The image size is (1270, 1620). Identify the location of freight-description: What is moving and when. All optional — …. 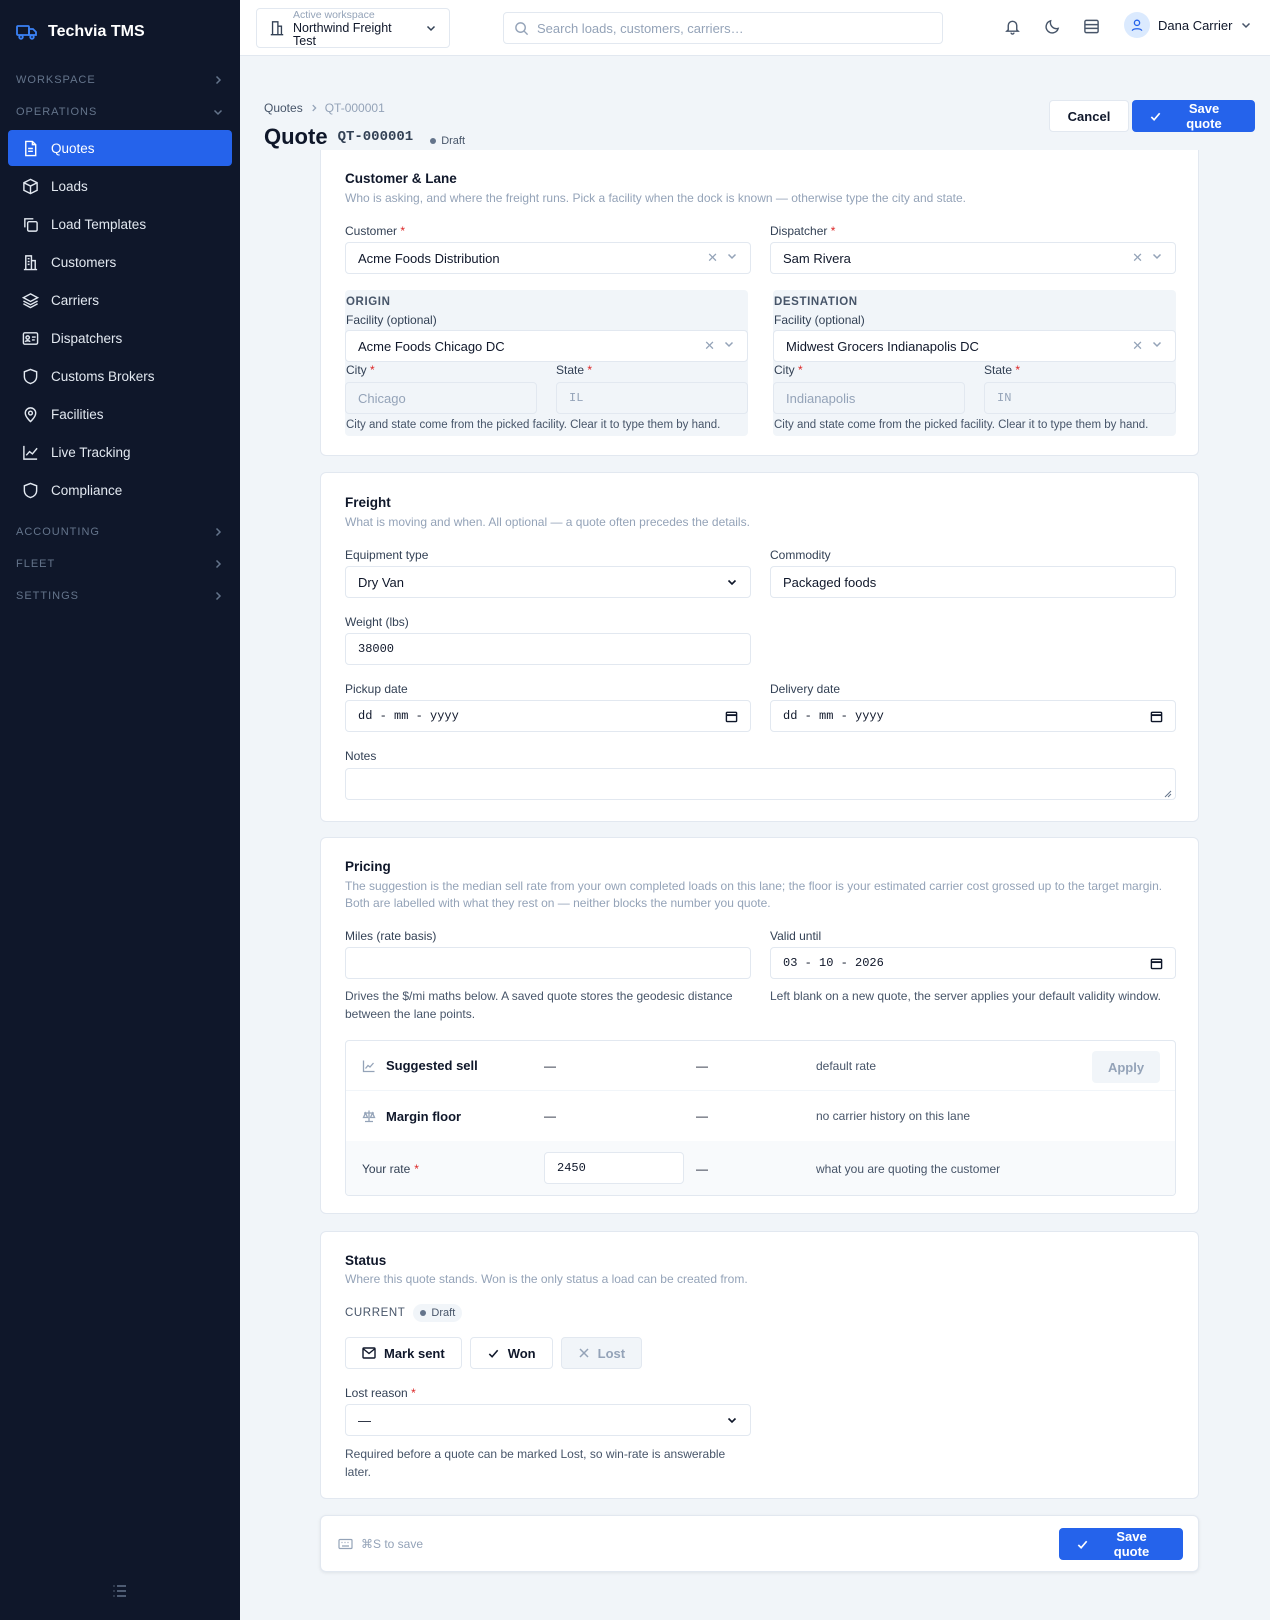
(547, 522).